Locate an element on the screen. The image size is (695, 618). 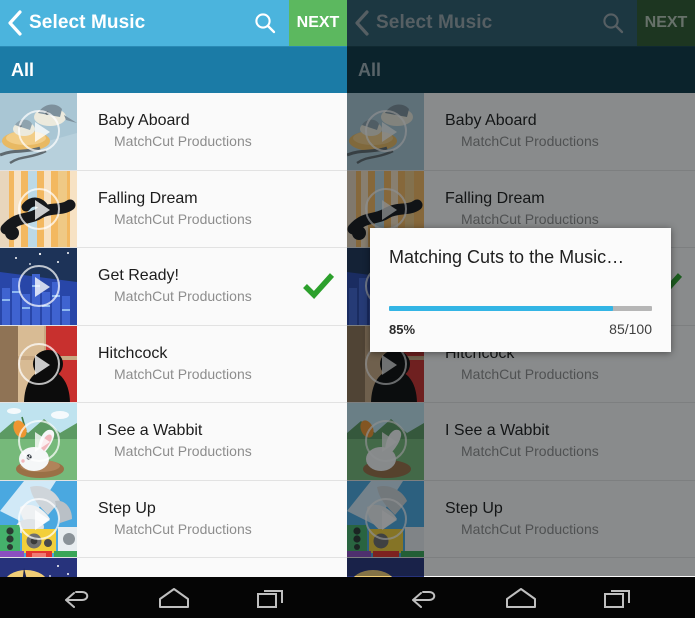
page-title: Select Music is located at coordinates (87, 22).